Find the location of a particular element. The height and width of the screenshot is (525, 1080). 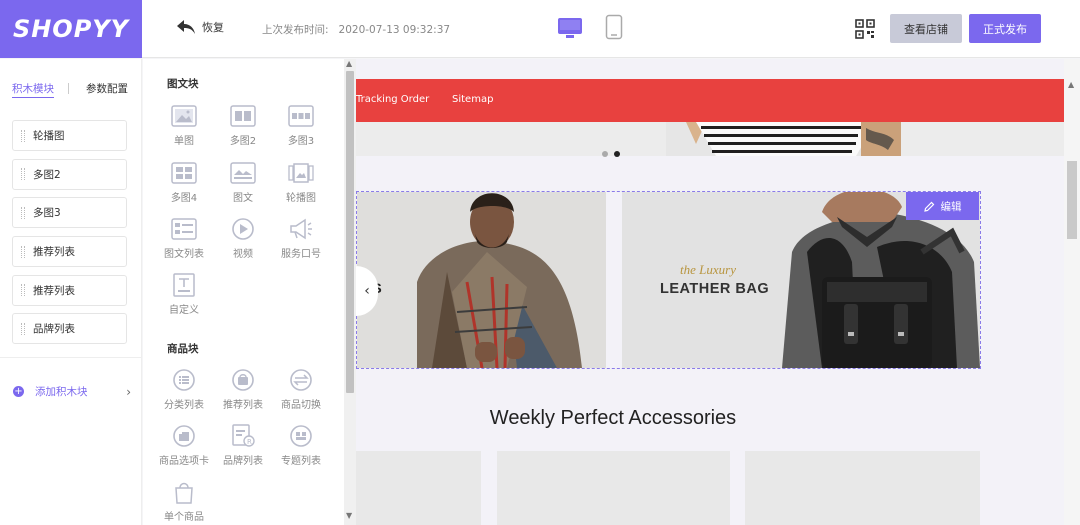

chevron-left-icon: ‹ is located at coordinates (367, 291).